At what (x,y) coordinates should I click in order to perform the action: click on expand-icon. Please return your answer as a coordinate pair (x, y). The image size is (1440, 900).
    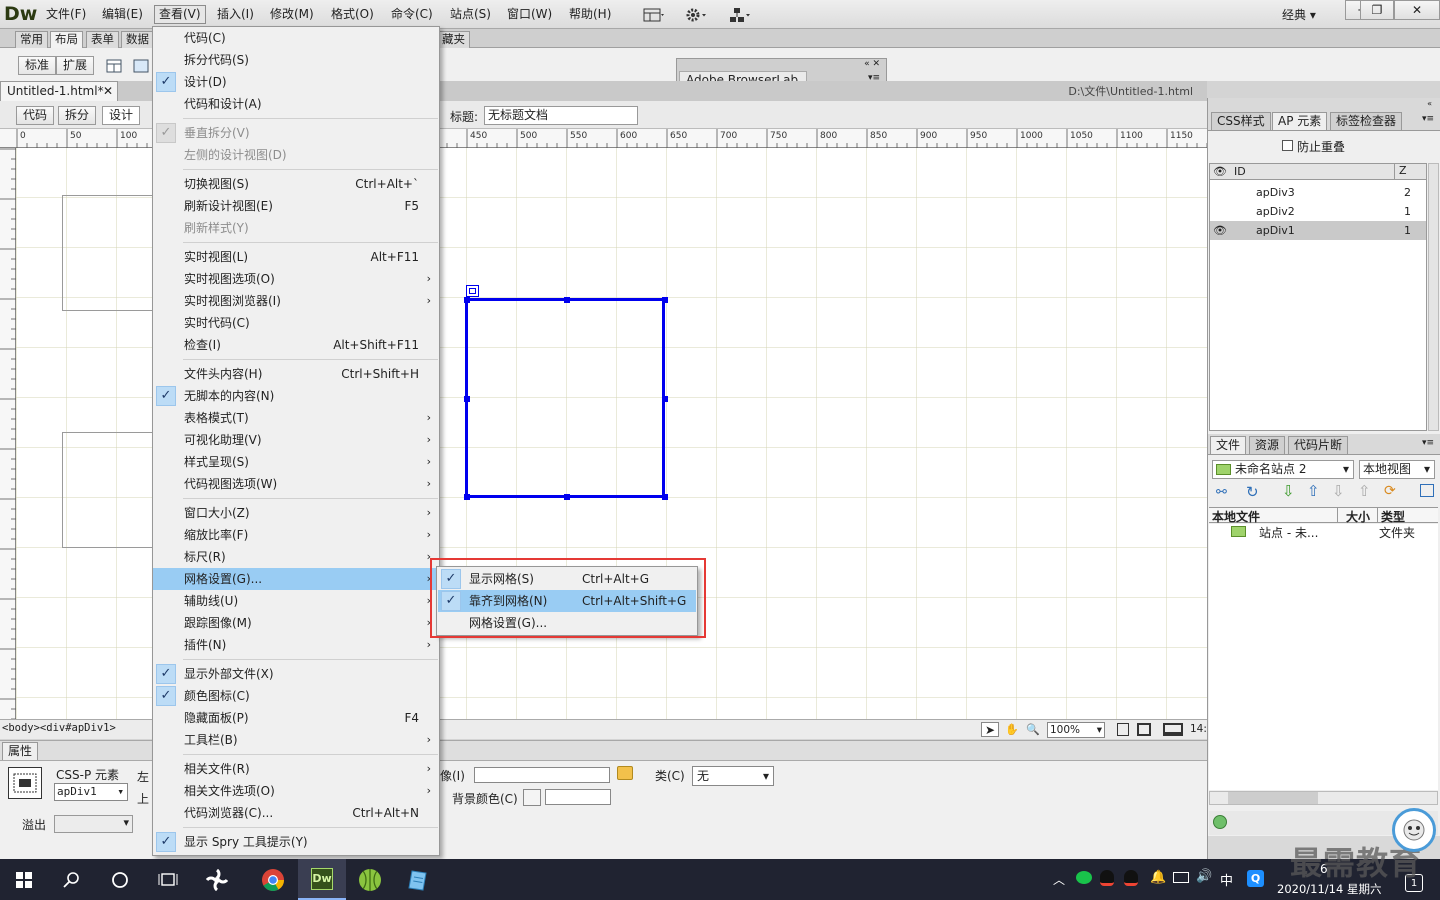
    Looking at the image, I should click on (1427, 490).